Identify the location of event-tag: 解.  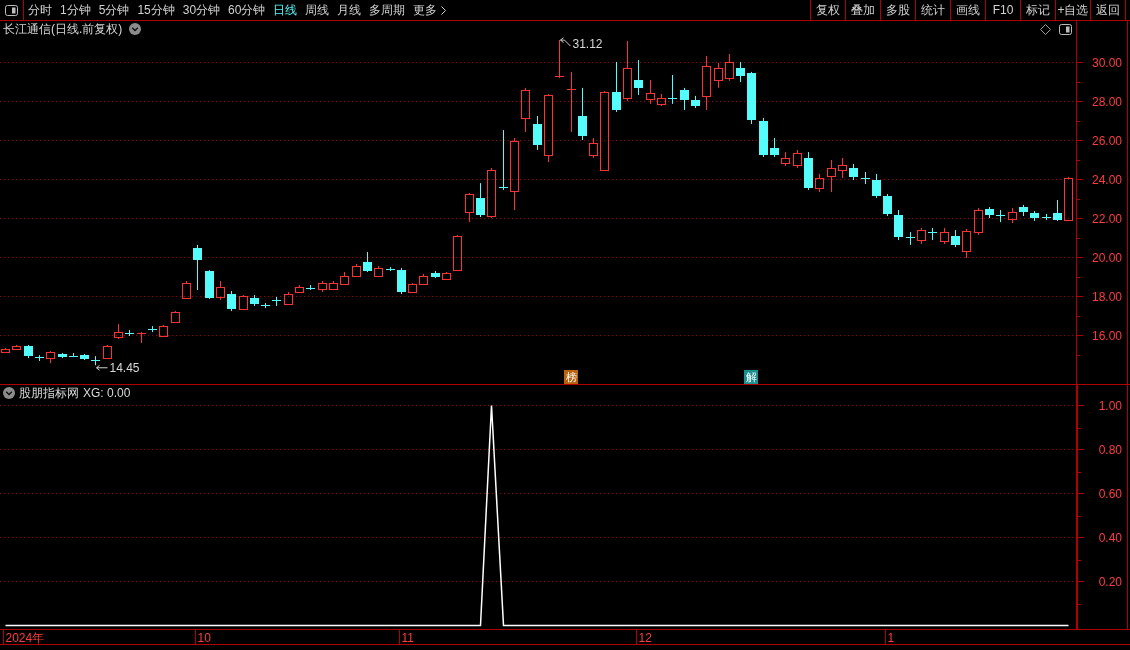
(751, 377).